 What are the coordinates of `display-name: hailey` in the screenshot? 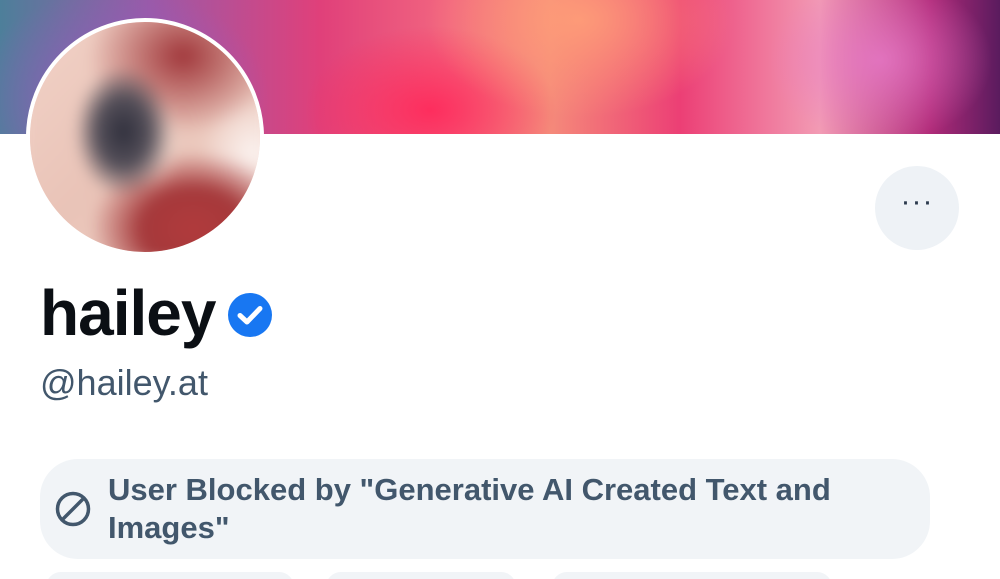 It's located at (128, 313).